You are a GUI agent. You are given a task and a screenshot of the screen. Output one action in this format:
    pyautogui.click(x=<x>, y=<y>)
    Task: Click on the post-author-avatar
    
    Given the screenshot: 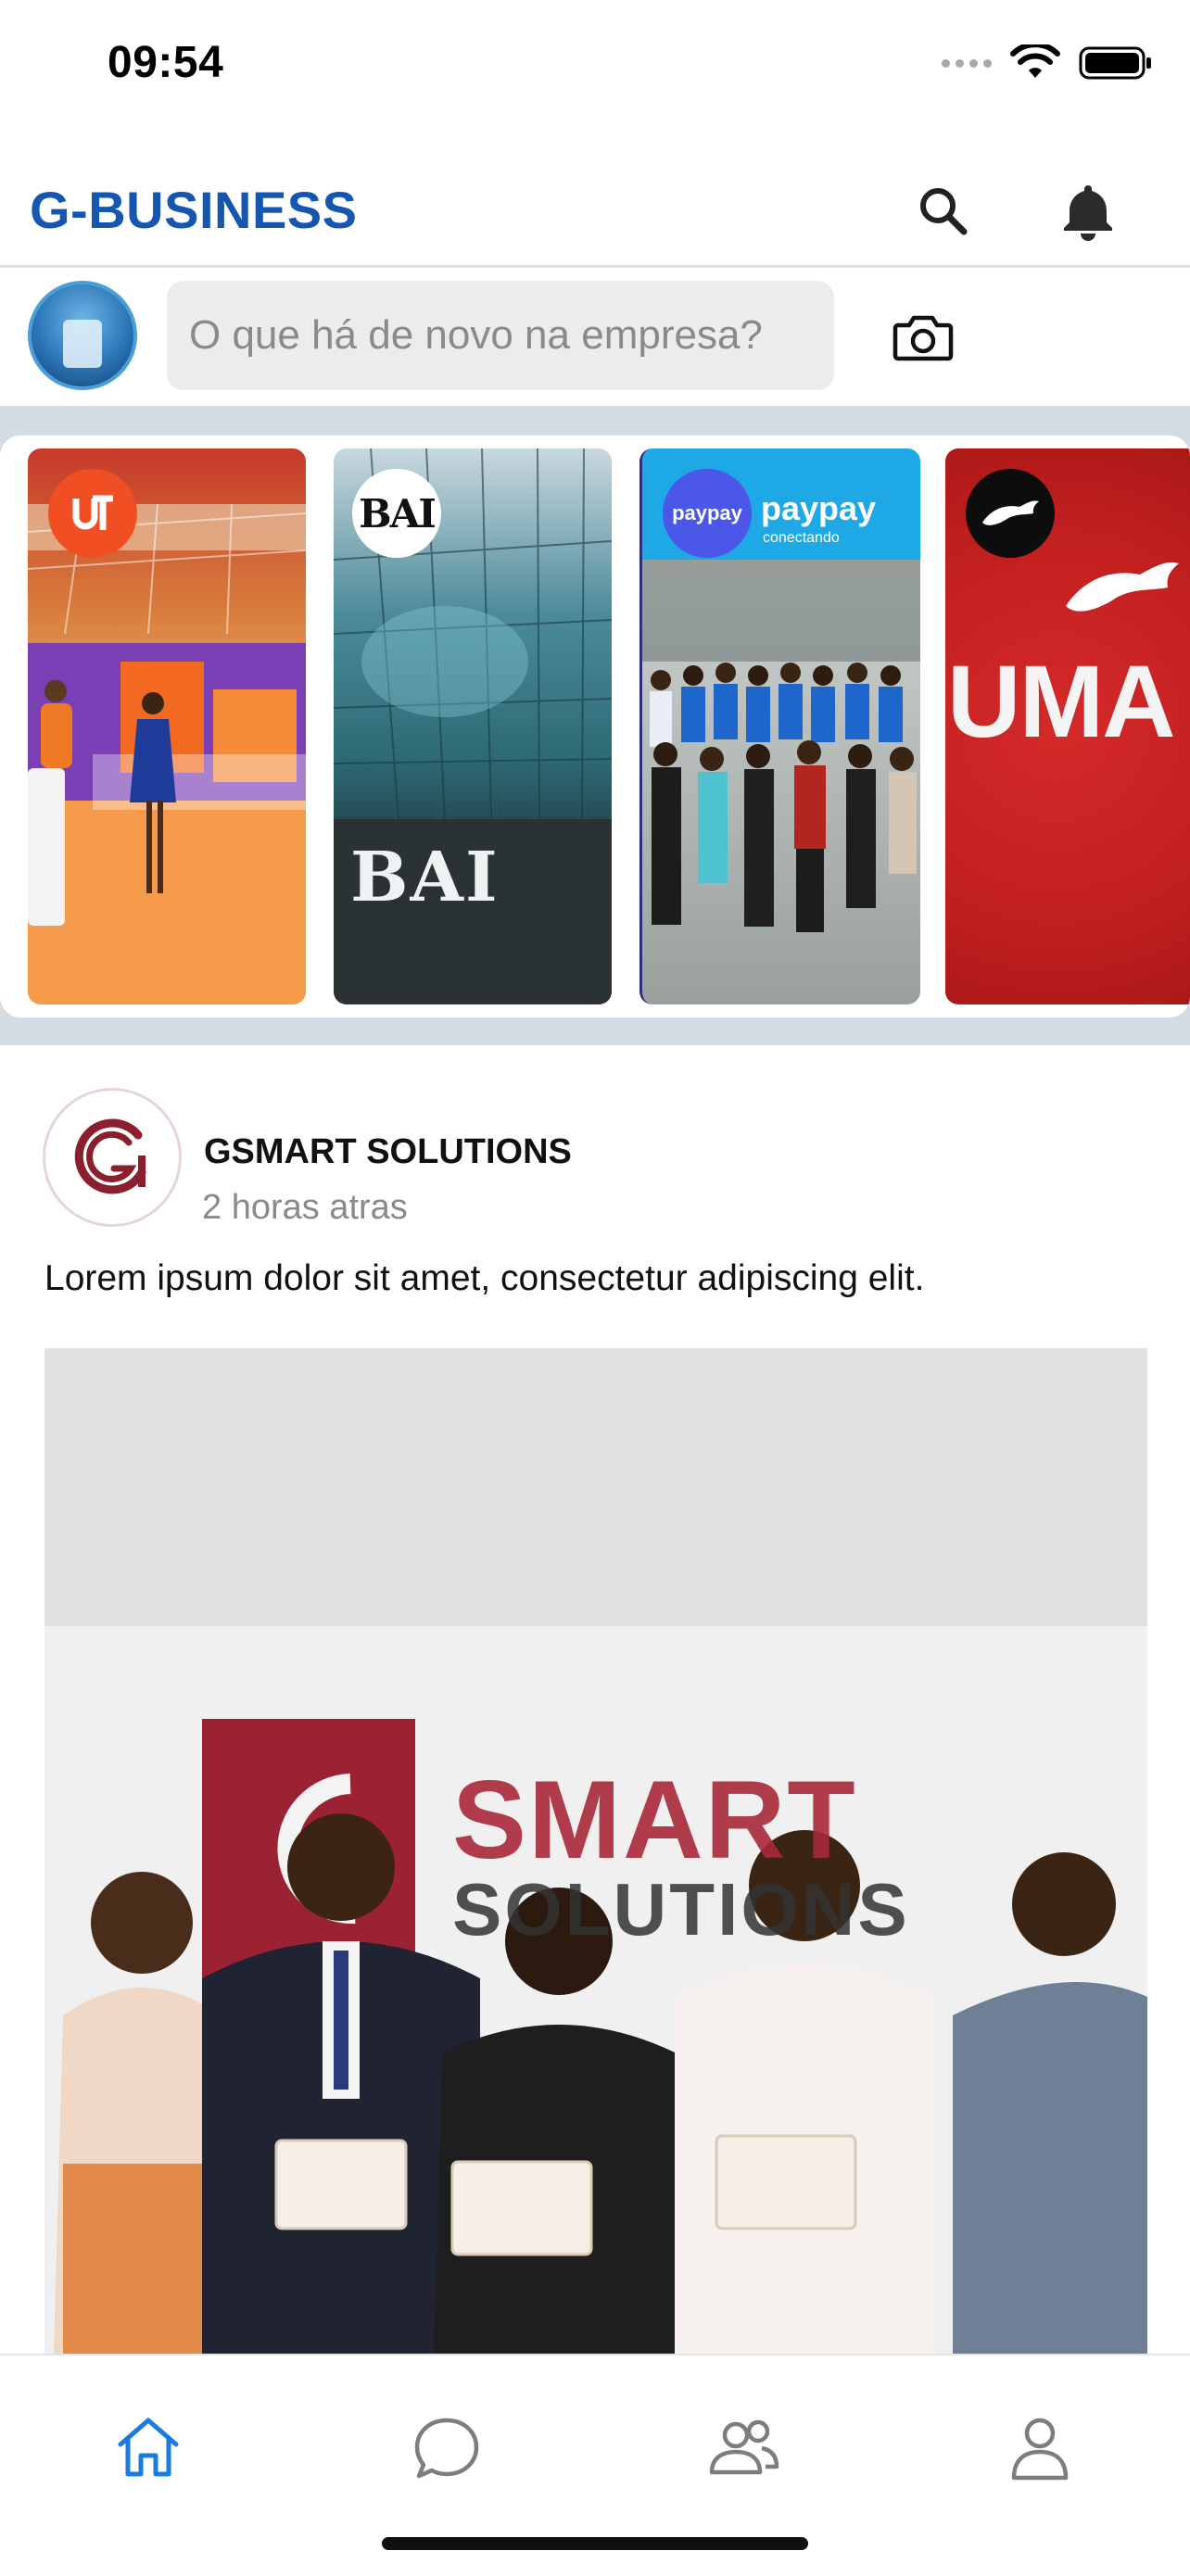 What is the action you would take?
    pyautogui.click(x=112, y=1157)
    